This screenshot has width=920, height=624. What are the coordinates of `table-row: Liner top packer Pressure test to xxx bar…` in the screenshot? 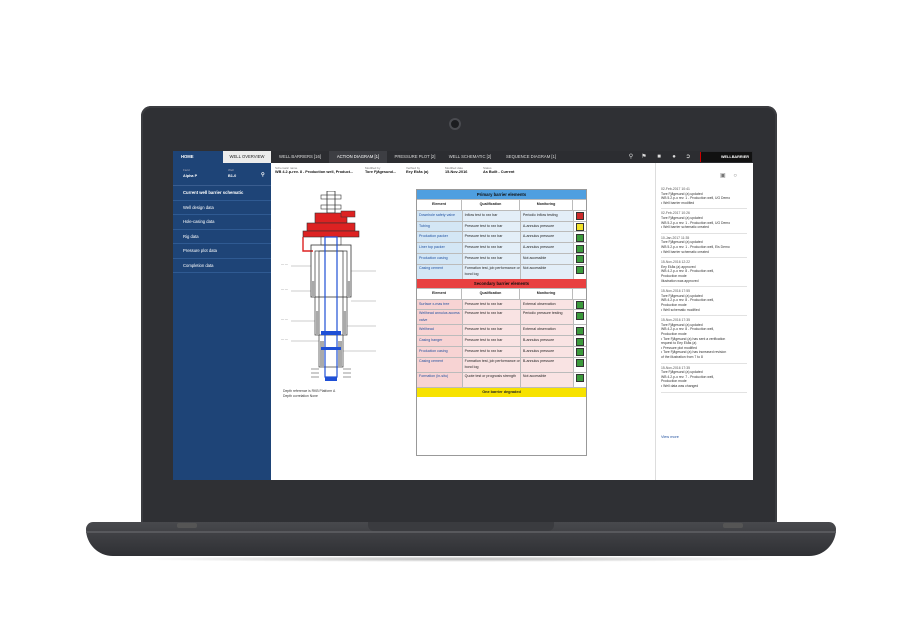 It's located at (501, 247).